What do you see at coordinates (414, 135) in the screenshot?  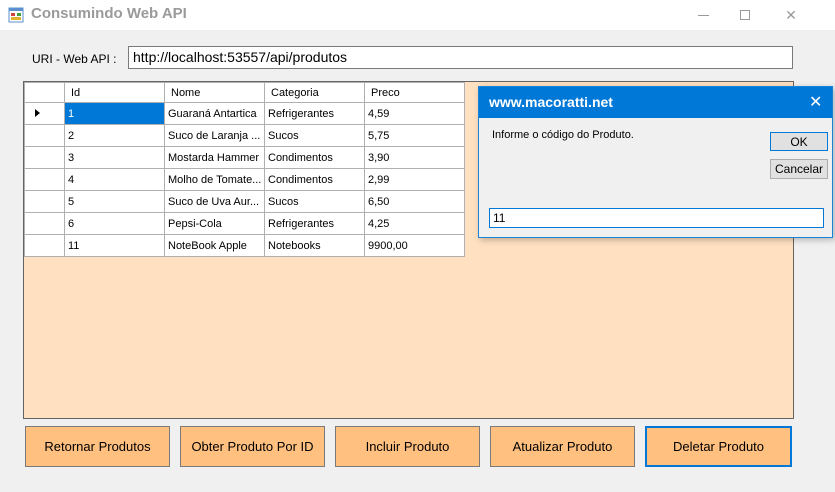 I see `cell-preco: 5,75` at bounding box center [414, 135].